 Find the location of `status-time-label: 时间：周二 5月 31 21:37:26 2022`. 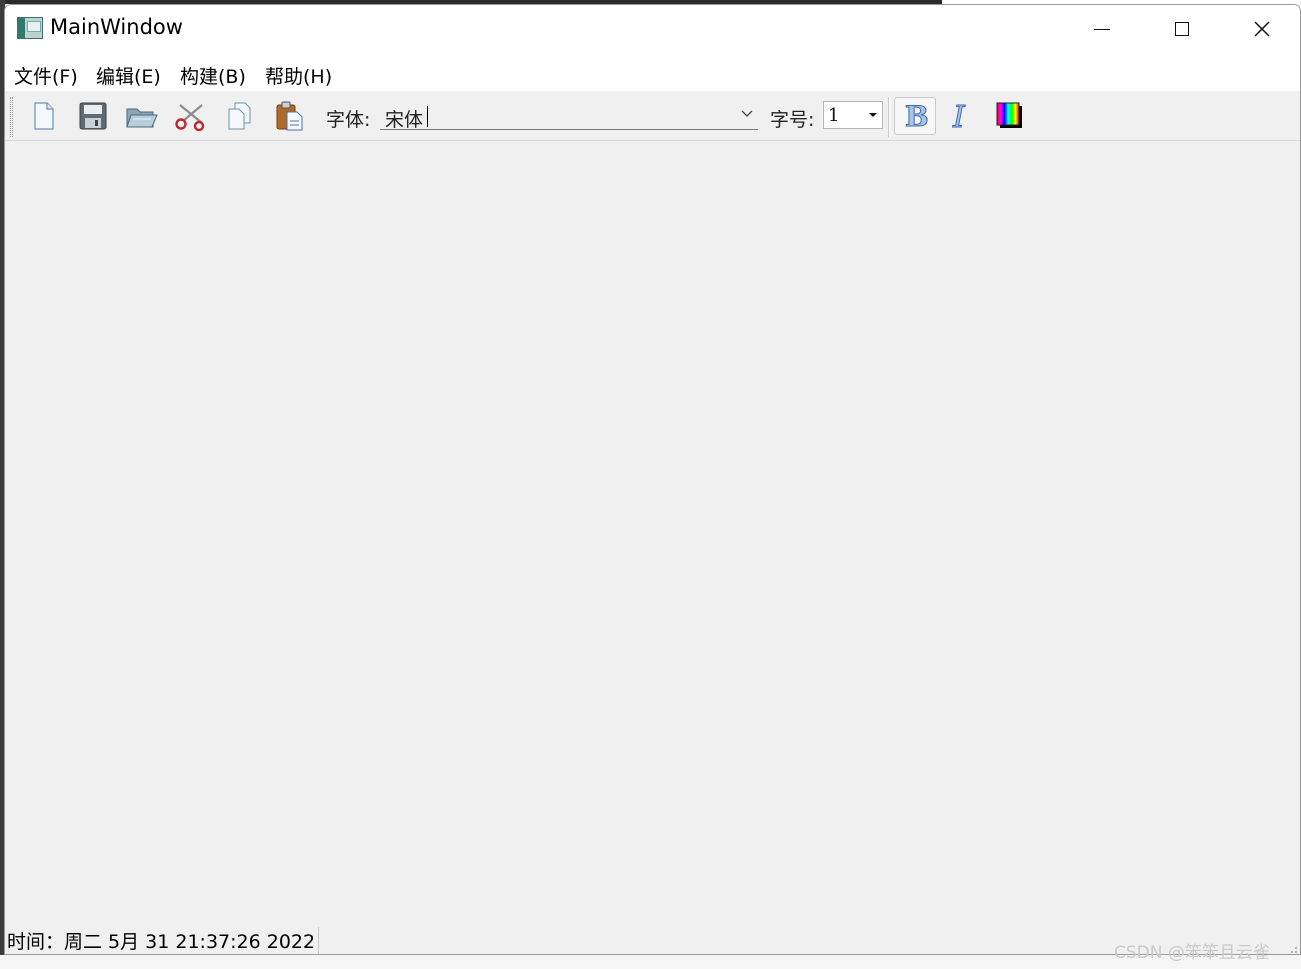

status-time-label: 时间：周二 5月 31 21:37:26 2022 is located at coordinates (163, 940).